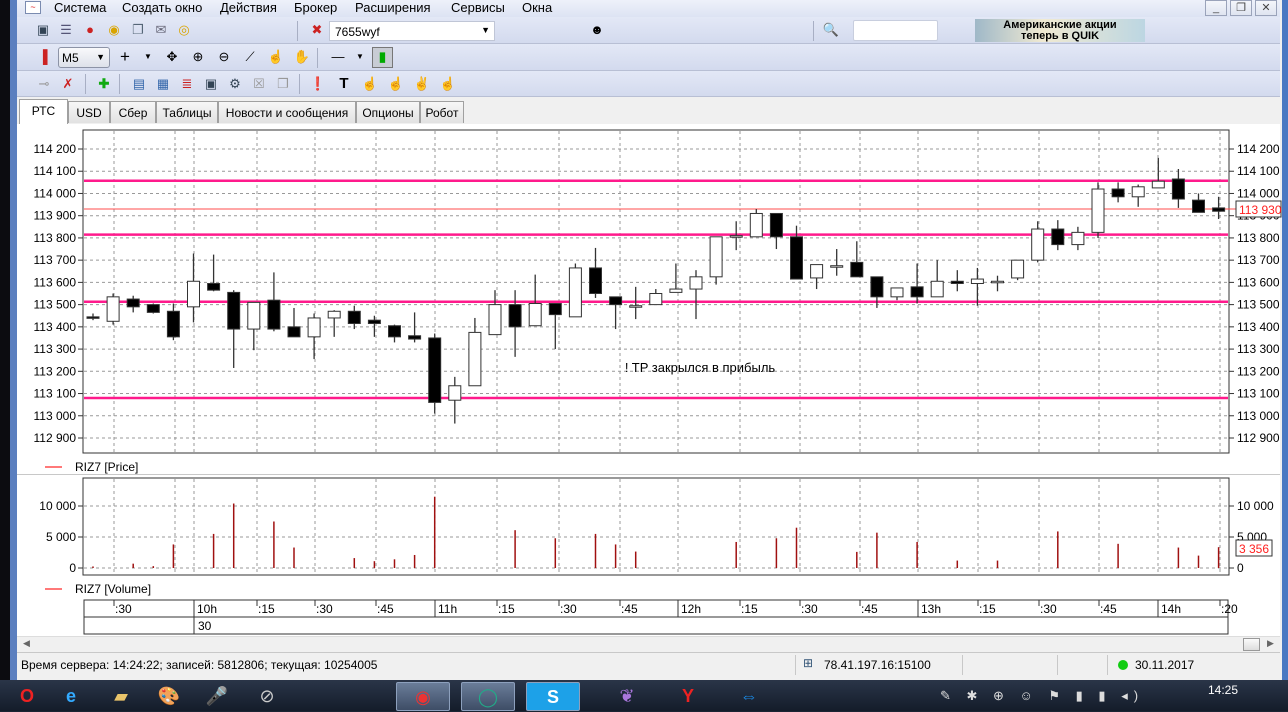  What do you see at coordinates (648, 643) in the screenshot?
I see `horizontal-scrollbar: ◀ ▶` at bounding box center [648, 643].